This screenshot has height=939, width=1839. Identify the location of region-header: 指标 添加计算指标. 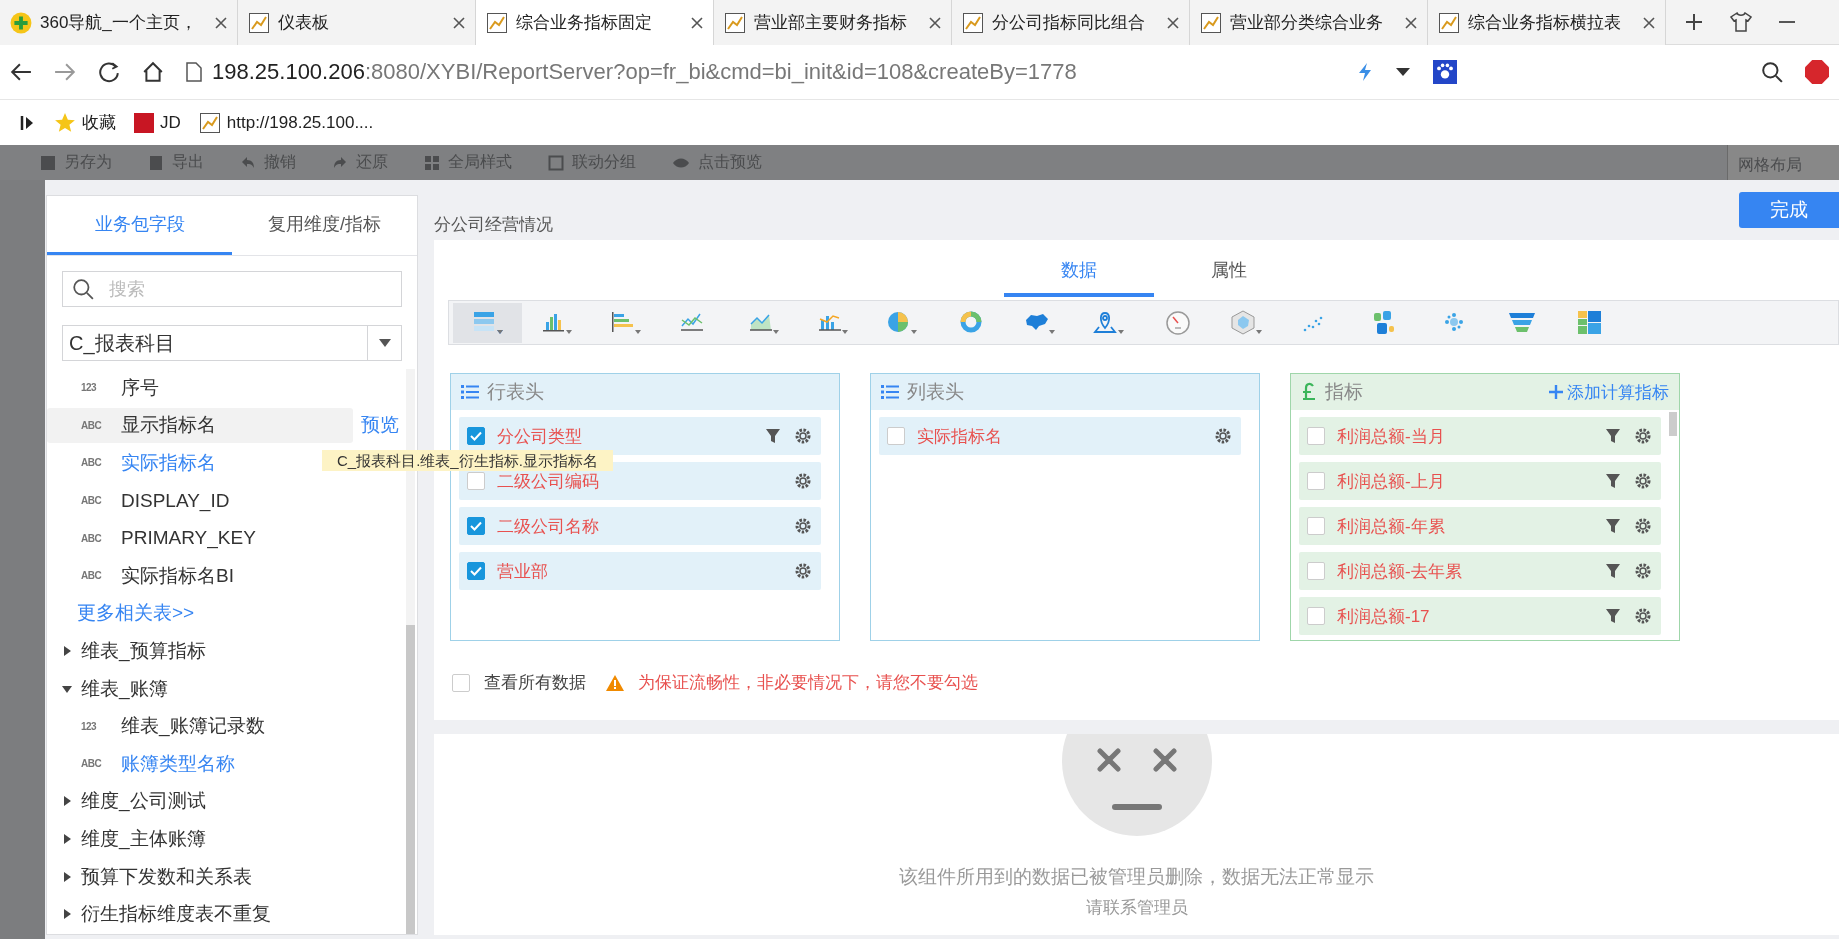
(1485, 392).